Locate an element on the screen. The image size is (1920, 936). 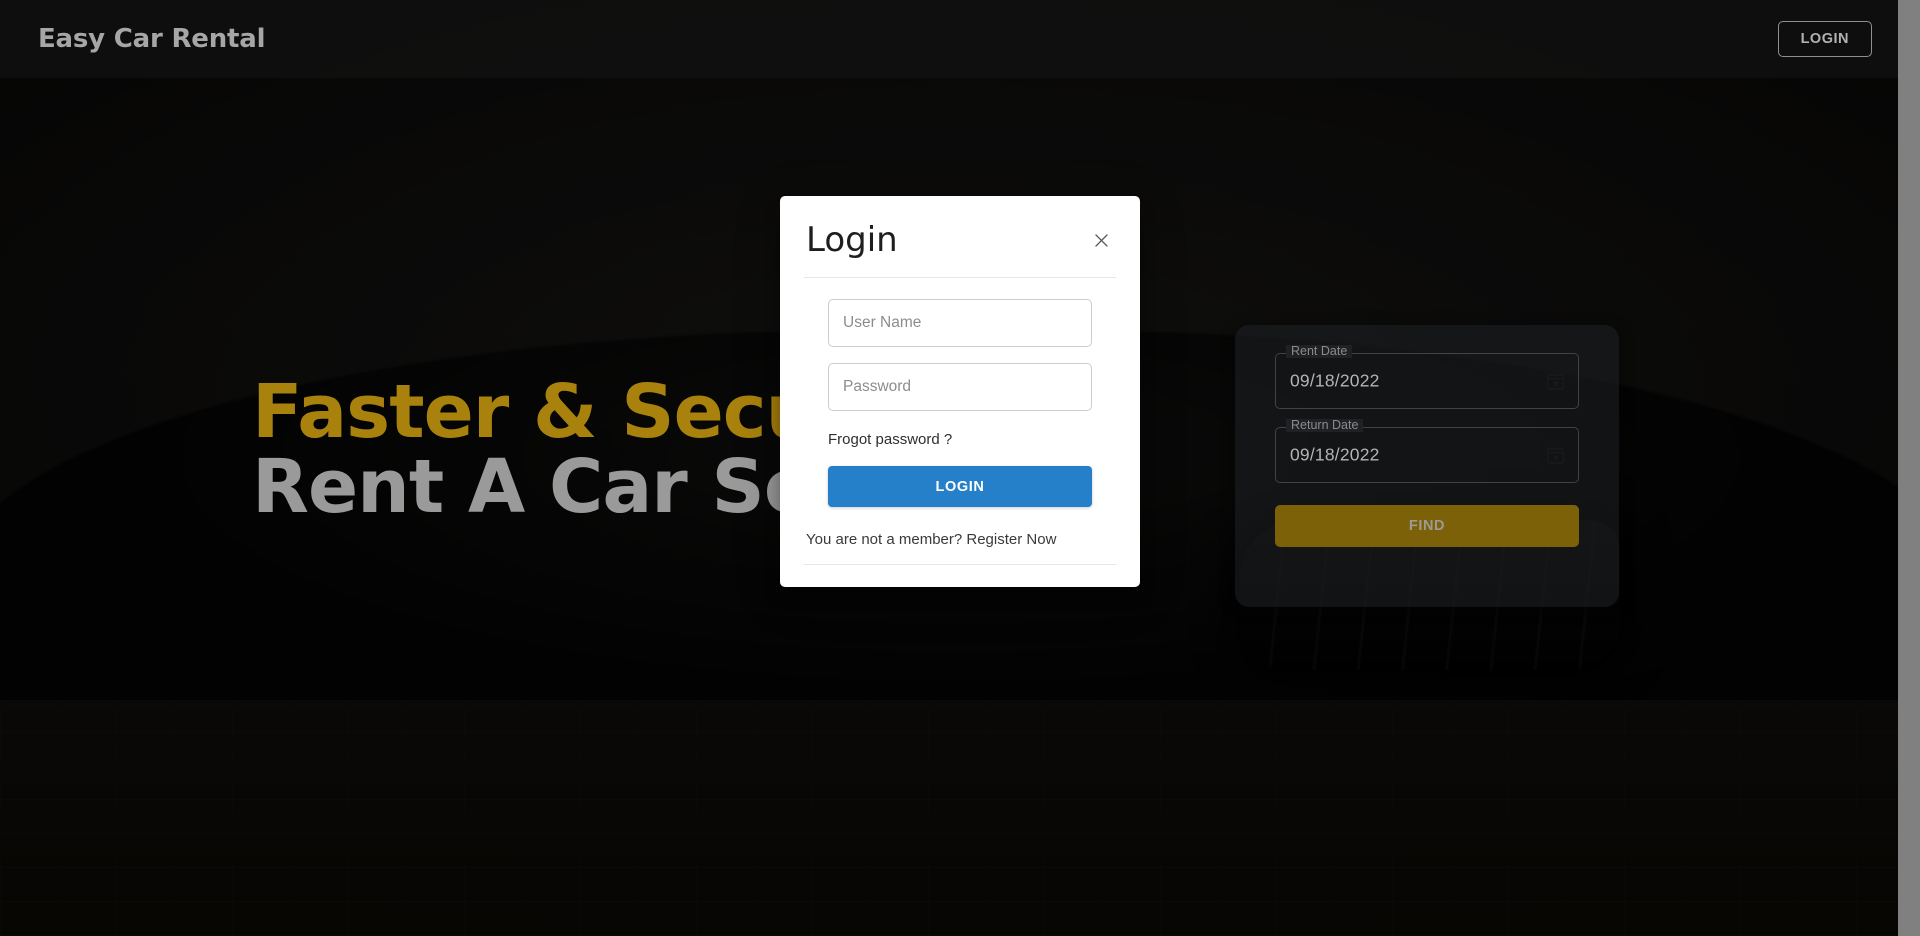
login-modal-body: Frogot password ? LOGIN is located at coordinates (960, 395).